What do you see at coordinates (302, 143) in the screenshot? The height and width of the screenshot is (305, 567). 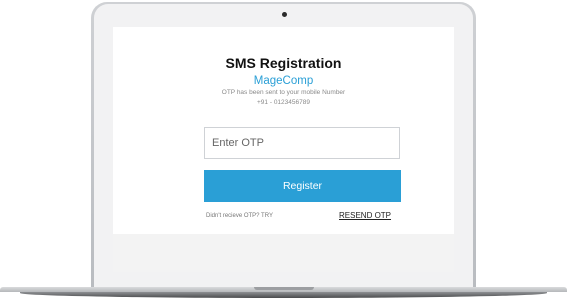 I see `otp-input` at bounding box center [302, 143].